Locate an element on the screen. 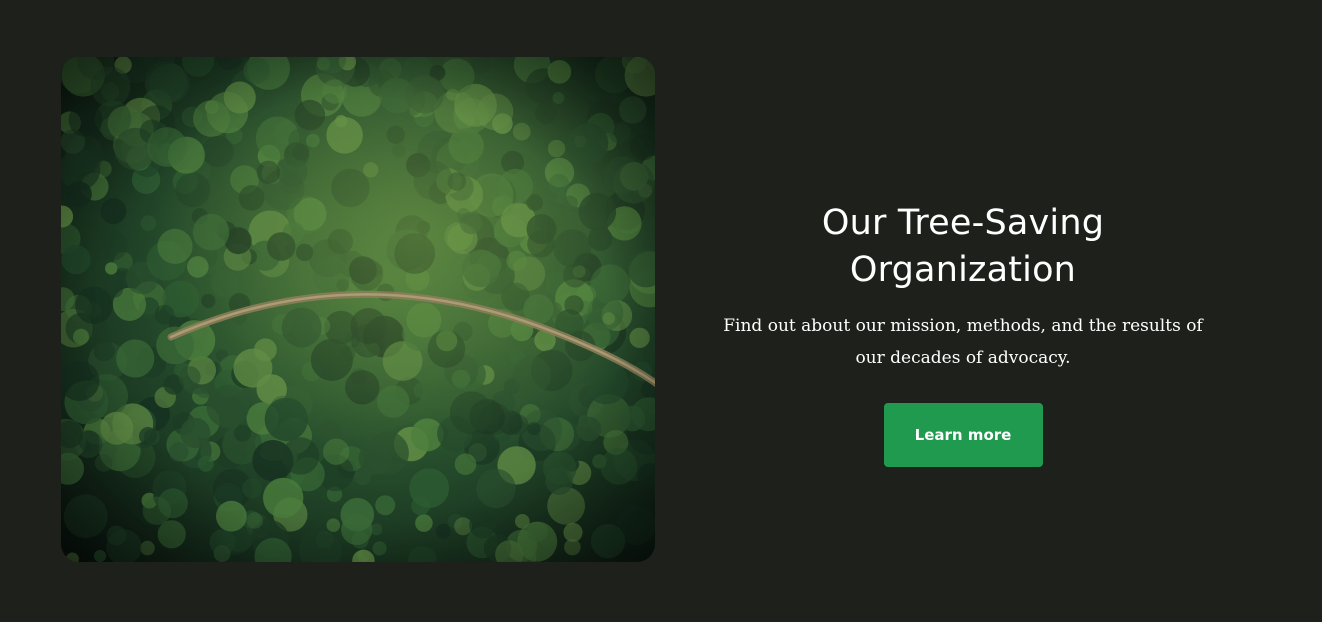 This screenshot has height=622, width=1322. learn-more-button: Learn more is located at coordinates (963, 435).